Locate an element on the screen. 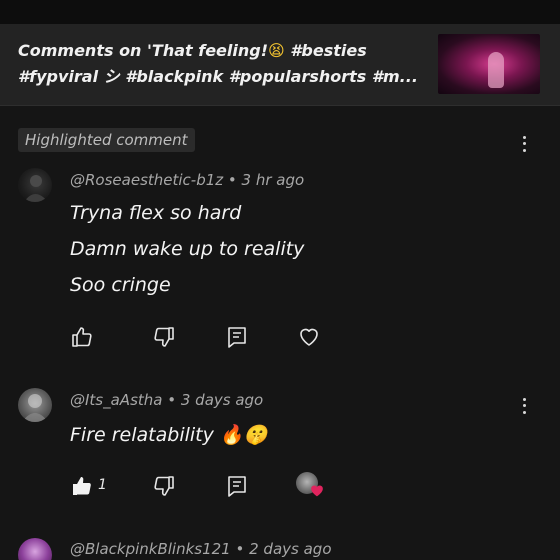 The image size is (560, 560). status-bar is located at coordinates (280, 12).